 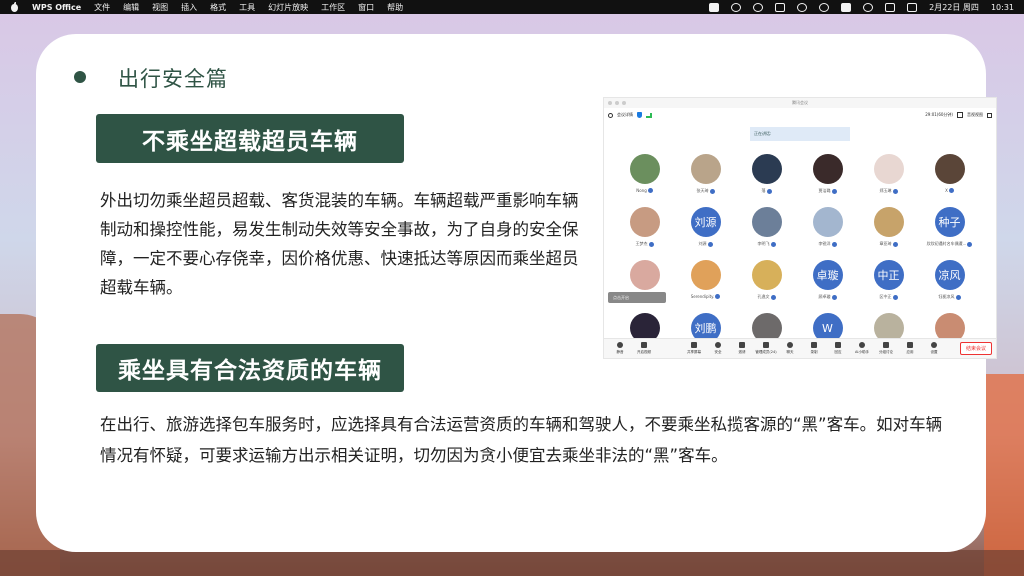 What do you see at coordinates (718, 348) in the screenshot?
I see `toolbar-item: 安全` at bounding box center [718, 348].